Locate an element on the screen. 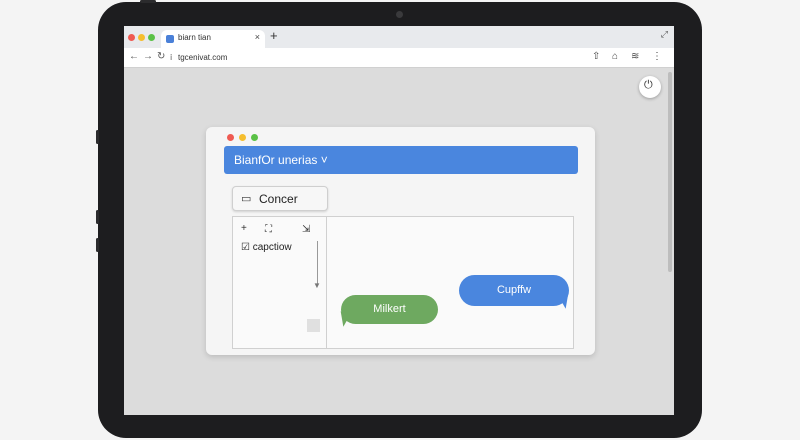  tab-close-icon: × is located at coordinates (257, 37).